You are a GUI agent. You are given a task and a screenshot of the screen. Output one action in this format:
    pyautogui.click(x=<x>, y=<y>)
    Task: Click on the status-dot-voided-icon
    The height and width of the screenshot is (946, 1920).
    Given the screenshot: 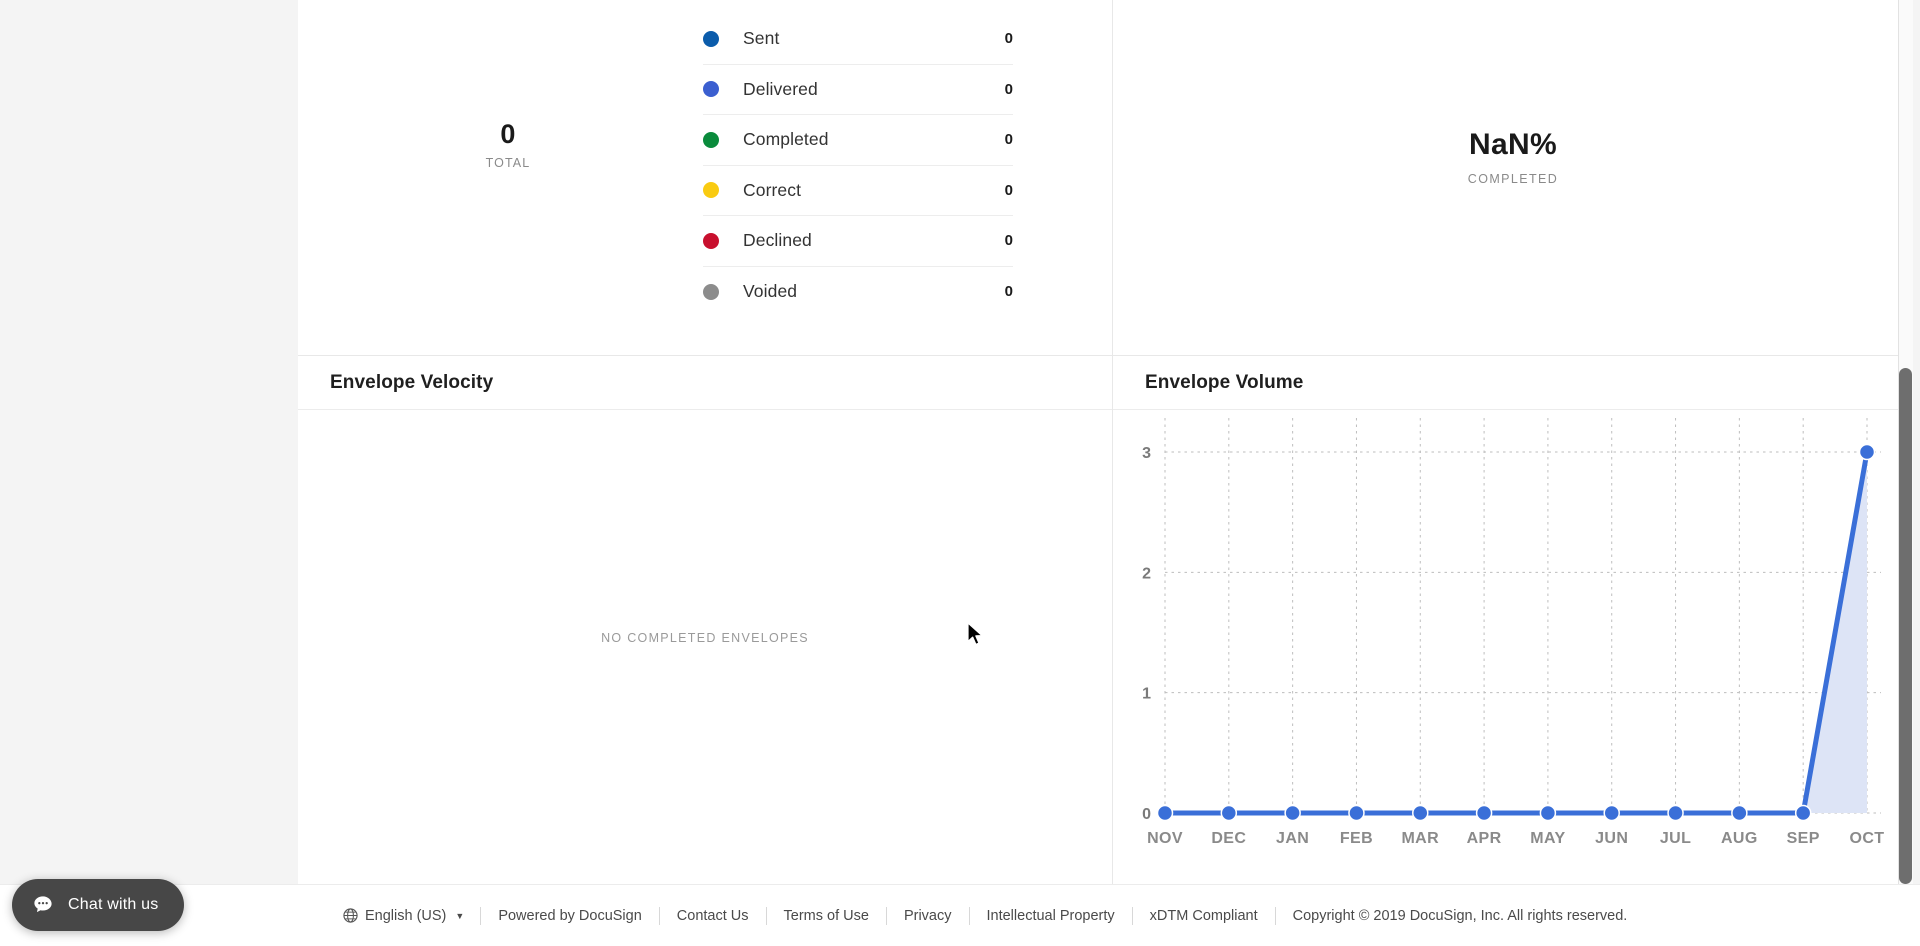 What is the action you would take?
    pyautogui.click(x=711, y=291)
    